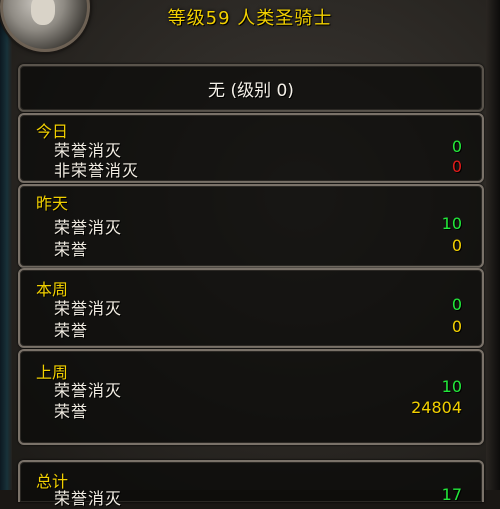 The image size is (500, 509). I want to click on this-week-honor-value: 0, so click(456, 326).